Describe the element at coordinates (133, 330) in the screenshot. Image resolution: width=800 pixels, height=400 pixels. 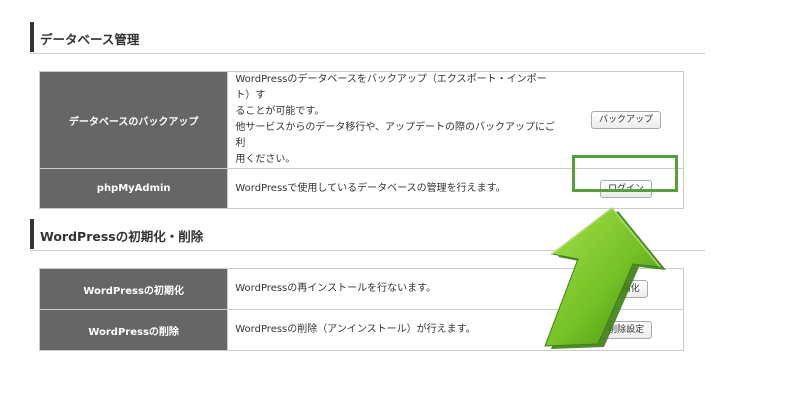
I see `row-label: WordPressの削除` at that location.